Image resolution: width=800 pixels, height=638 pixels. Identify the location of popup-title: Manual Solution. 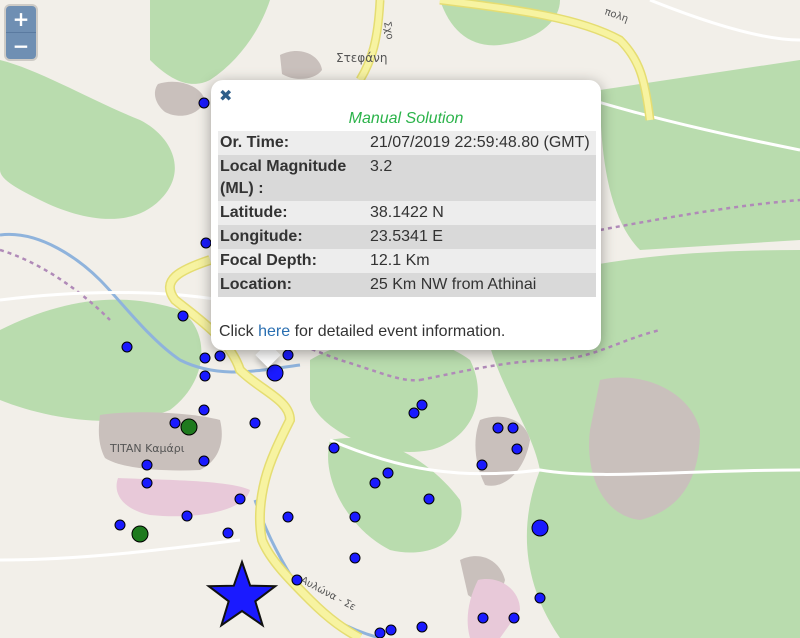
(406, 118).